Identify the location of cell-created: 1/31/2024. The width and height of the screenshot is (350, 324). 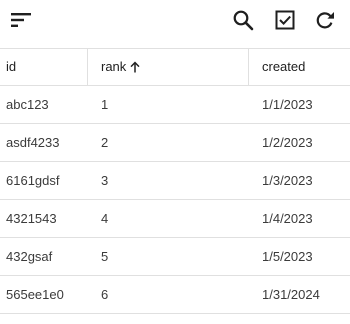
(291, 294).